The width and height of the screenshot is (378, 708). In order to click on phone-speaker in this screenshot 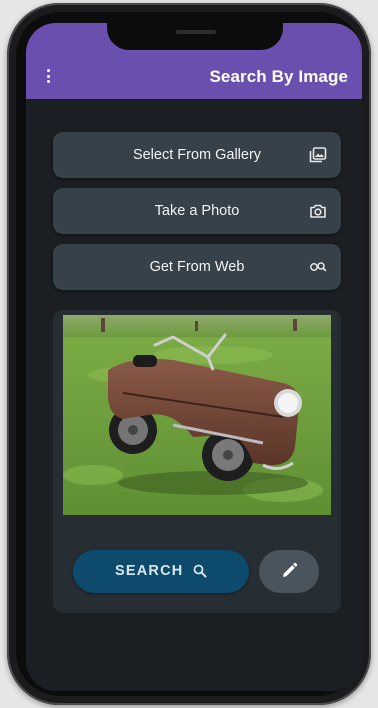, I will do `click(196, 32)`.